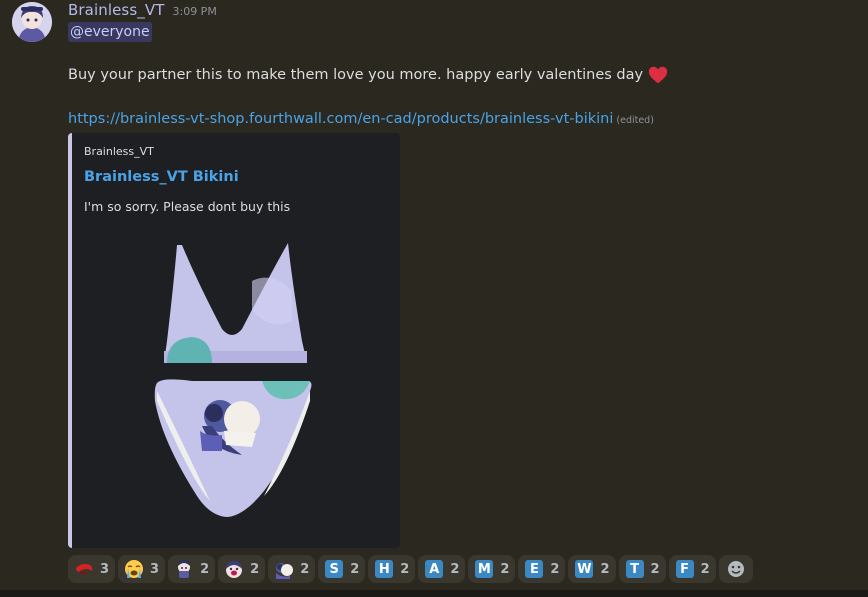 Image resolution: width=868 pixels, height=597 pixels. I want to click on regional-indicator-m-icon: M, so click(484, 569).